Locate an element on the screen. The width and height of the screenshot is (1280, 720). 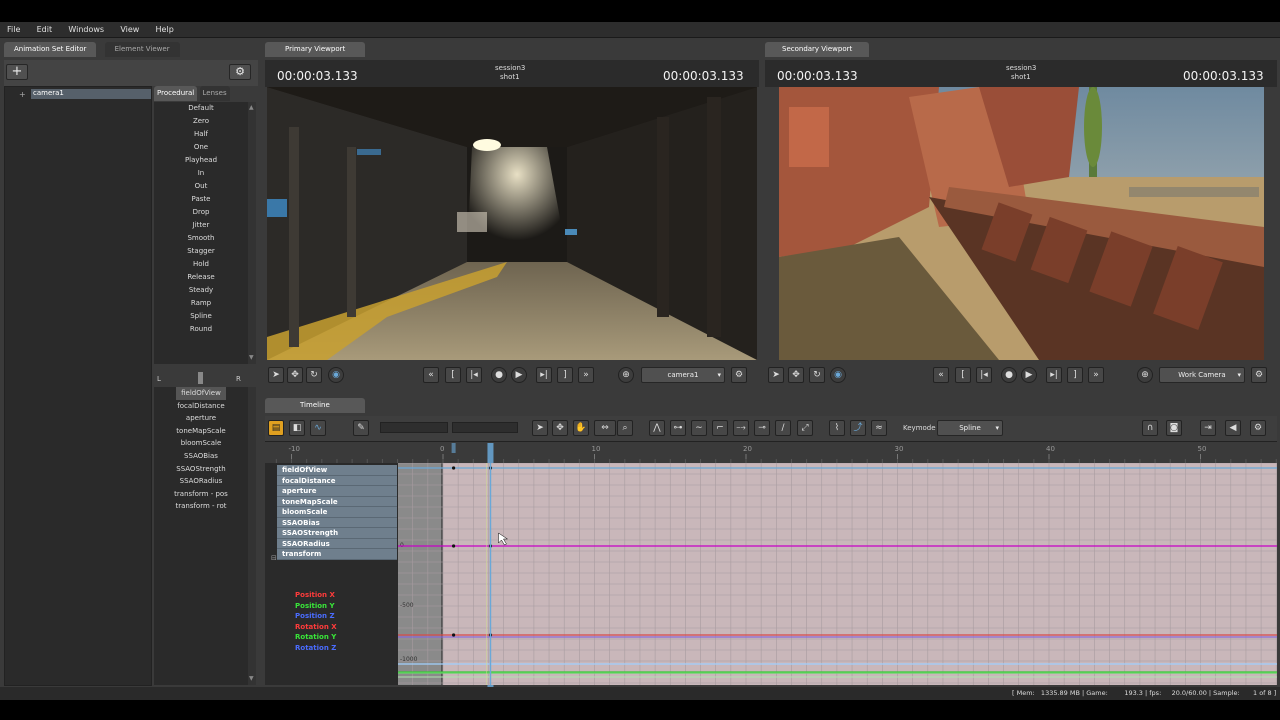
tab-primary-viewport: Primary Viewport is located at coordinates (315, 49).